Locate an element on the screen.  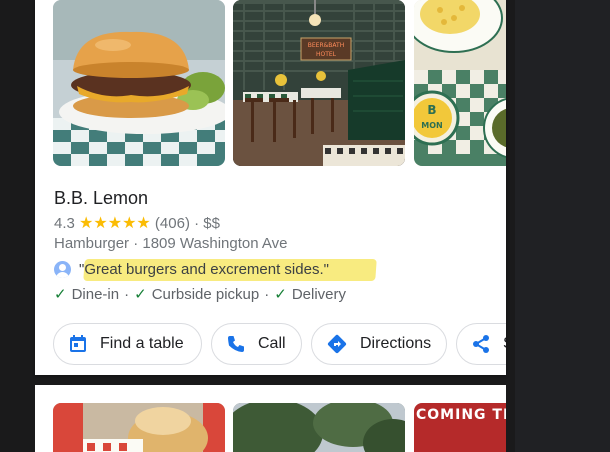
share-button: S is located at coordinates (481, 344).